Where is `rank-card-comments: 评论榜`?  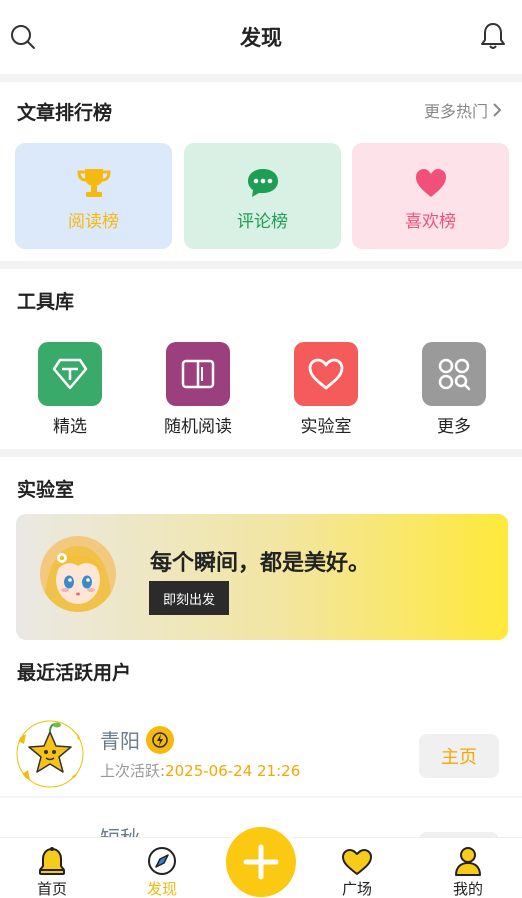 rank-card-comments: 评论榜 is located at coordinates (262, 196).